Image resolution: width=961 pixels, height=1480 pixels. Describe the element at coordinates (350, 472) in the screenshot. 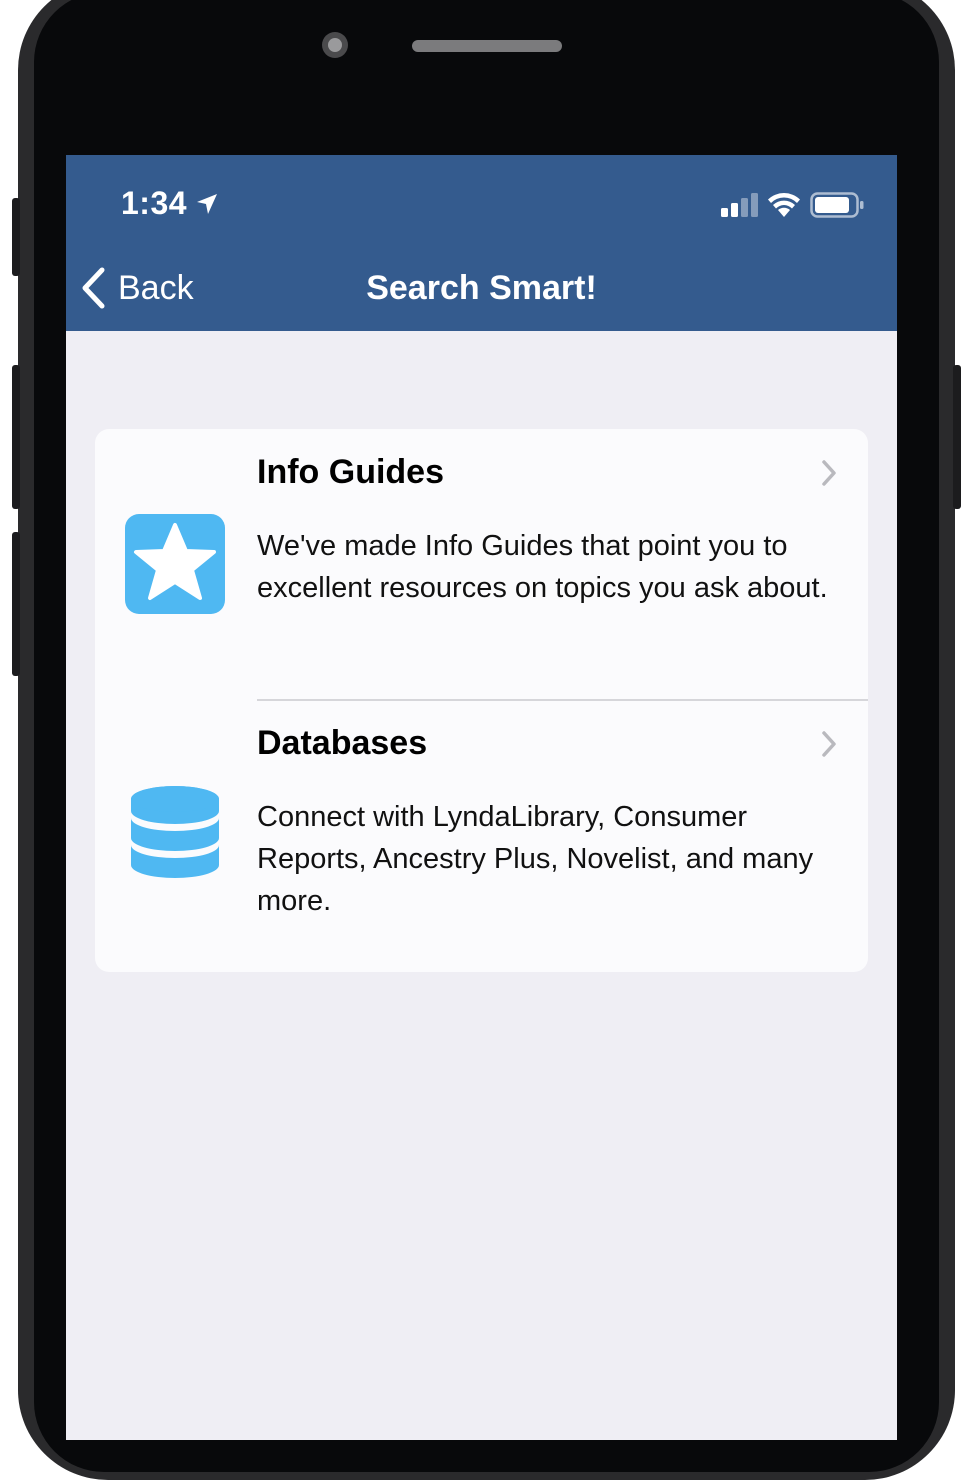

I see `list-item-title: Info Guides` at that location.